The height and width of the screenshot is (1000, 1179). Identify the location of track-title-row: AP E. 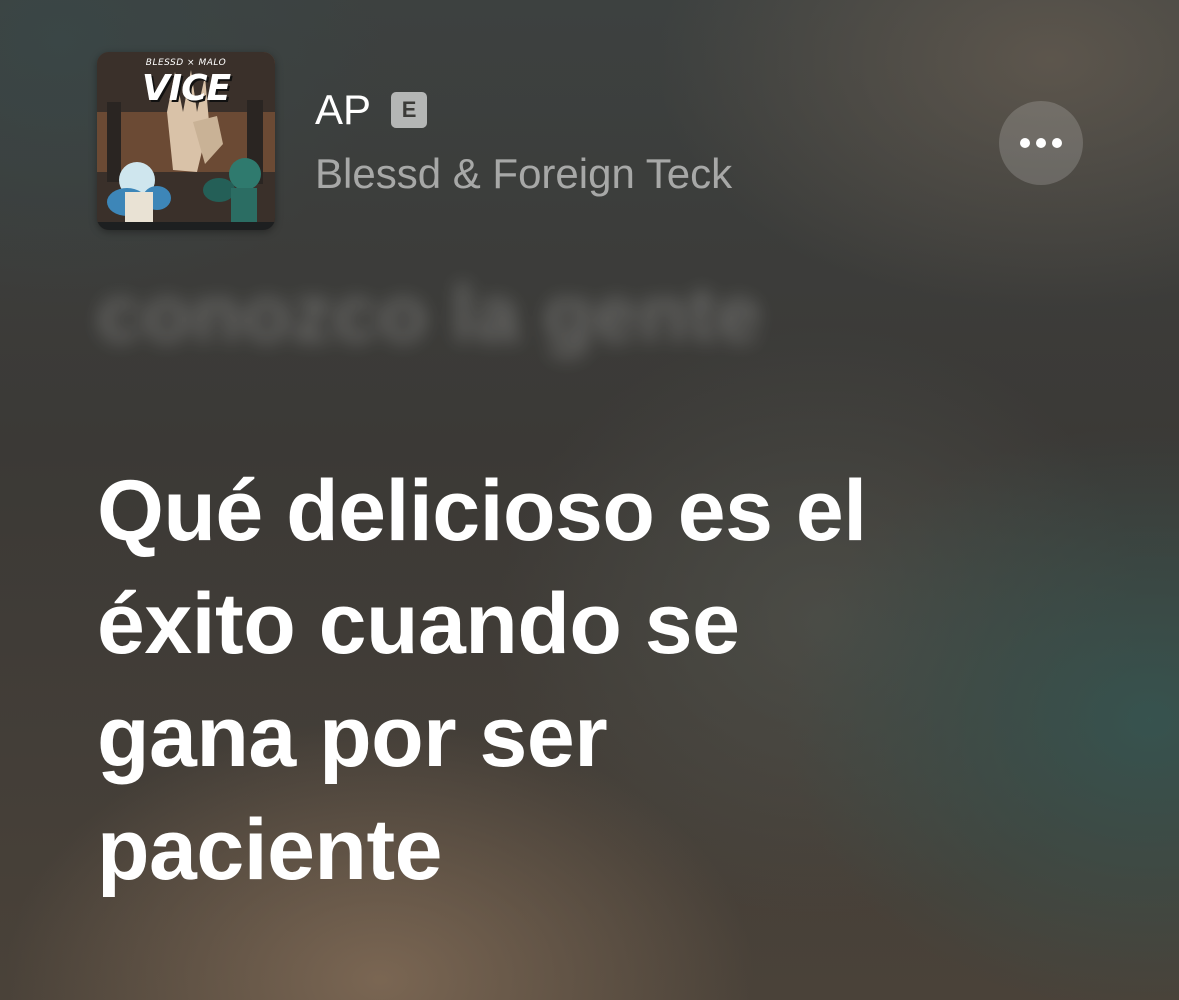
(523, 110).